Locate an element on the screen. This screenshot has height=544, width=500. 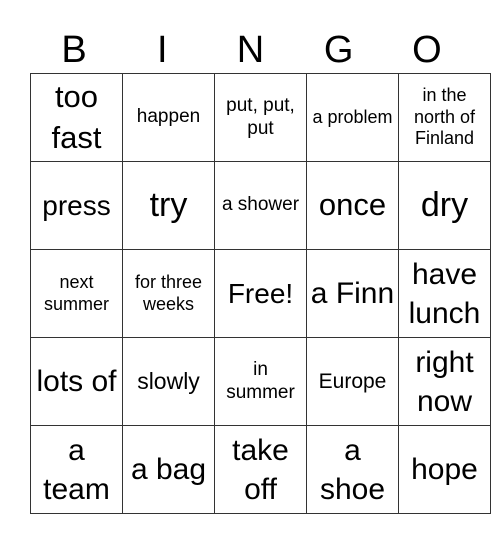
bingo-cell: lots of is located at coordinates (76, 381).